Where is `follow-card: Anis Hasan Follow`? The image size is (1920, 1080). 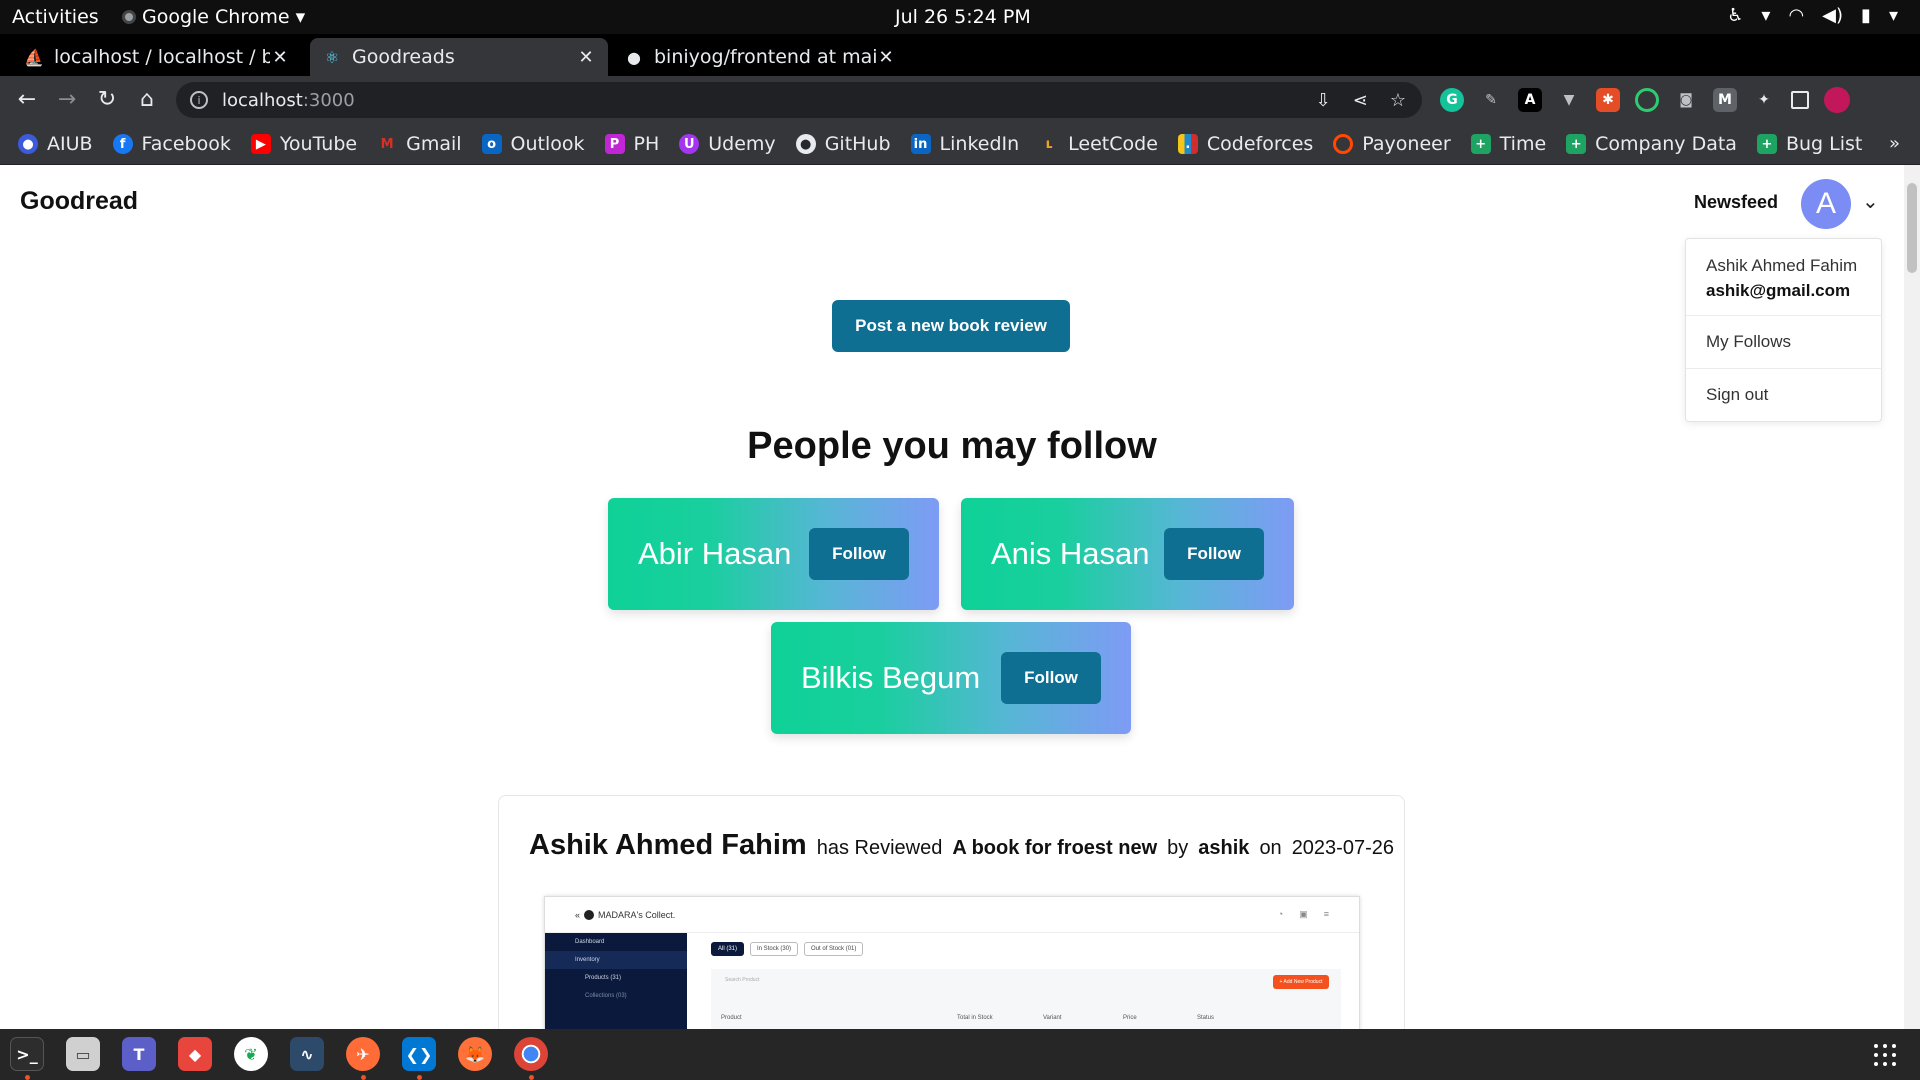 follow-card: Anis Hasan Follow is located at coordinates (1127, 554).